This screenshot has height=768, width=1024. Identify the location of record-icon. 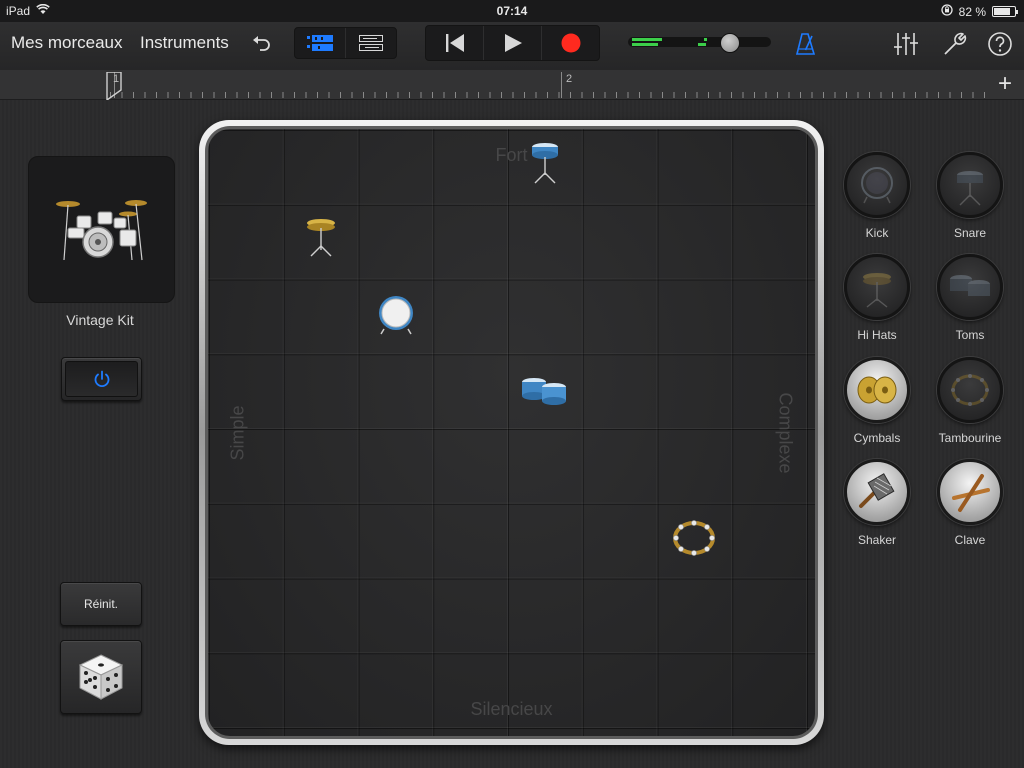
(570, 43).